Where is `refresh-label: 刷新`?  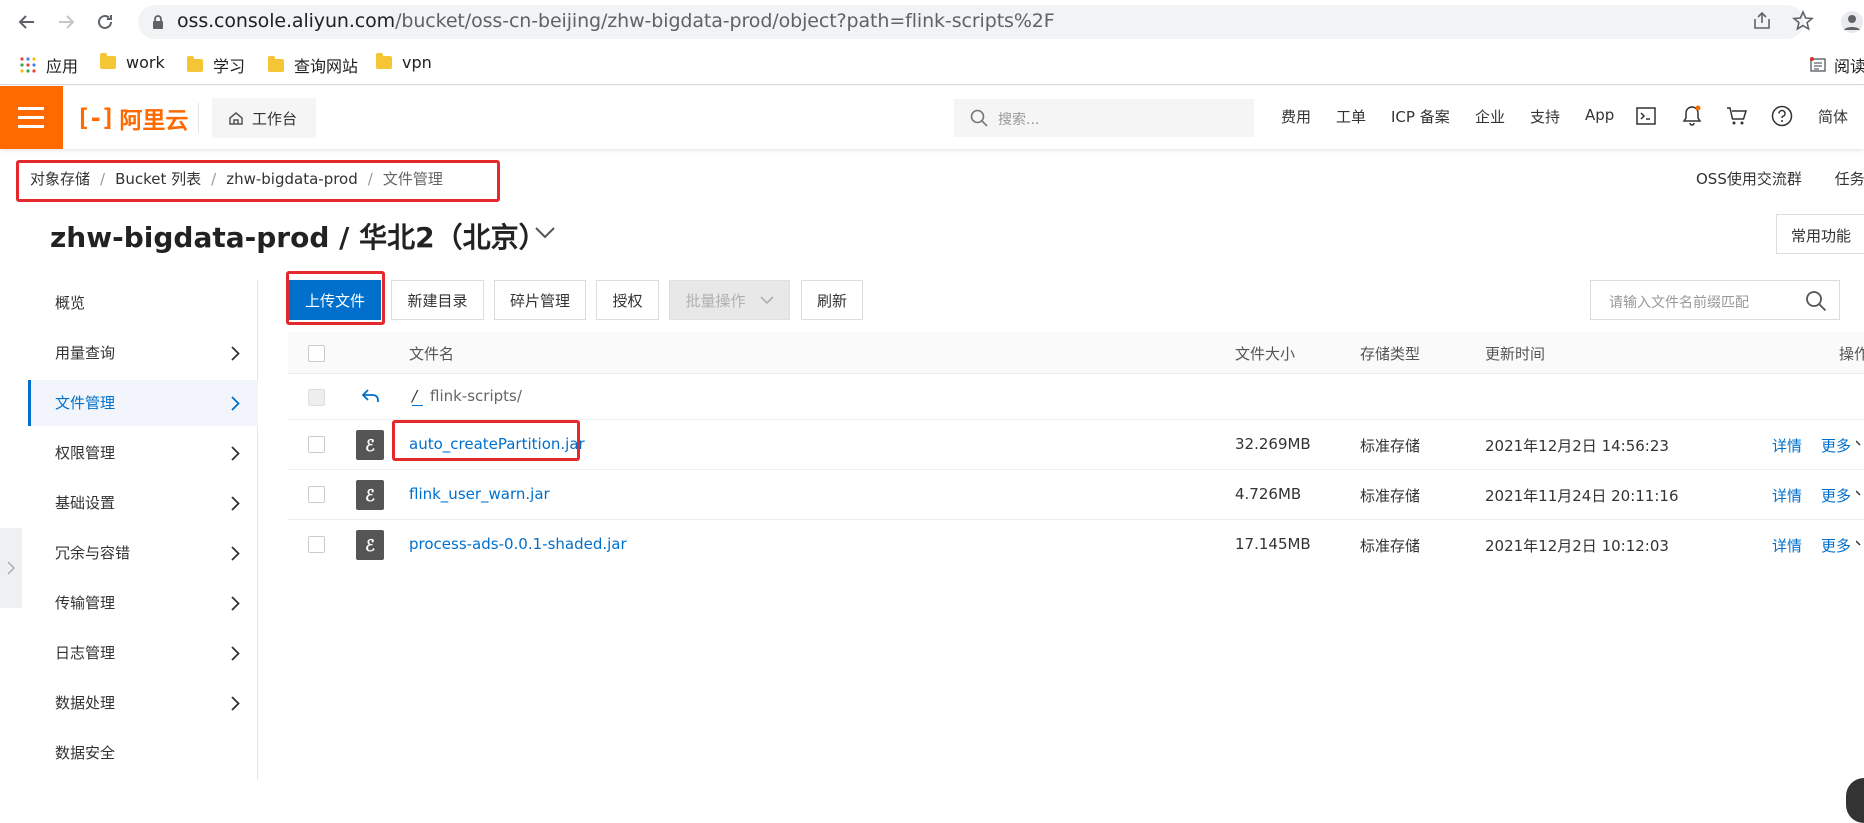
refresh-label: 刷新 is located at coordinates (831, 300).